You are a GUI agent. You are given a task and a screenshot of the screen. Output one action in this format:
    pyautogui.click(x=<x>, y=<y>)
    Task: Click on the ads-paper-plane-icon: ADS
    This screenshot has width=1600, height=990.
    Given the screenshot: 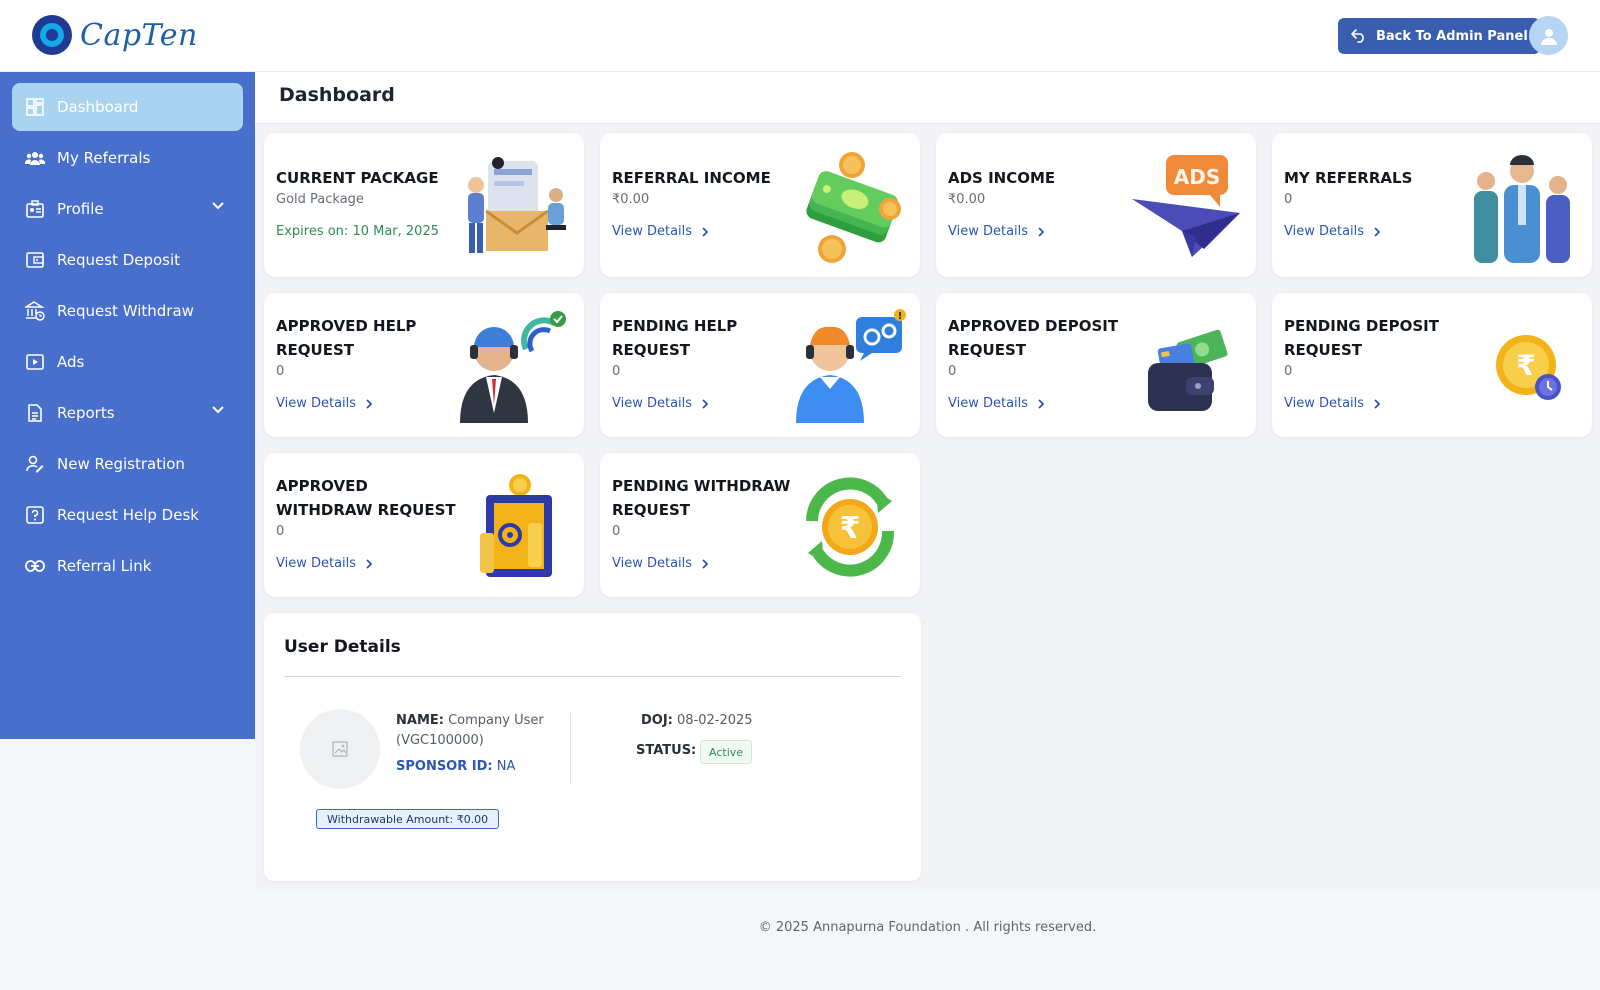 What is the action you would take?
    pyautogui.click(x=1186, y=206)
    